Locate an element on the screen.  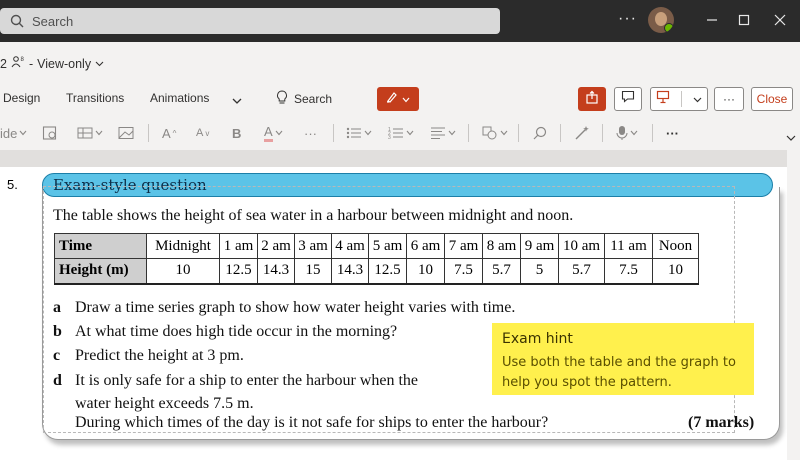
table-cell: 7 am is located at coordinates (463, 246).